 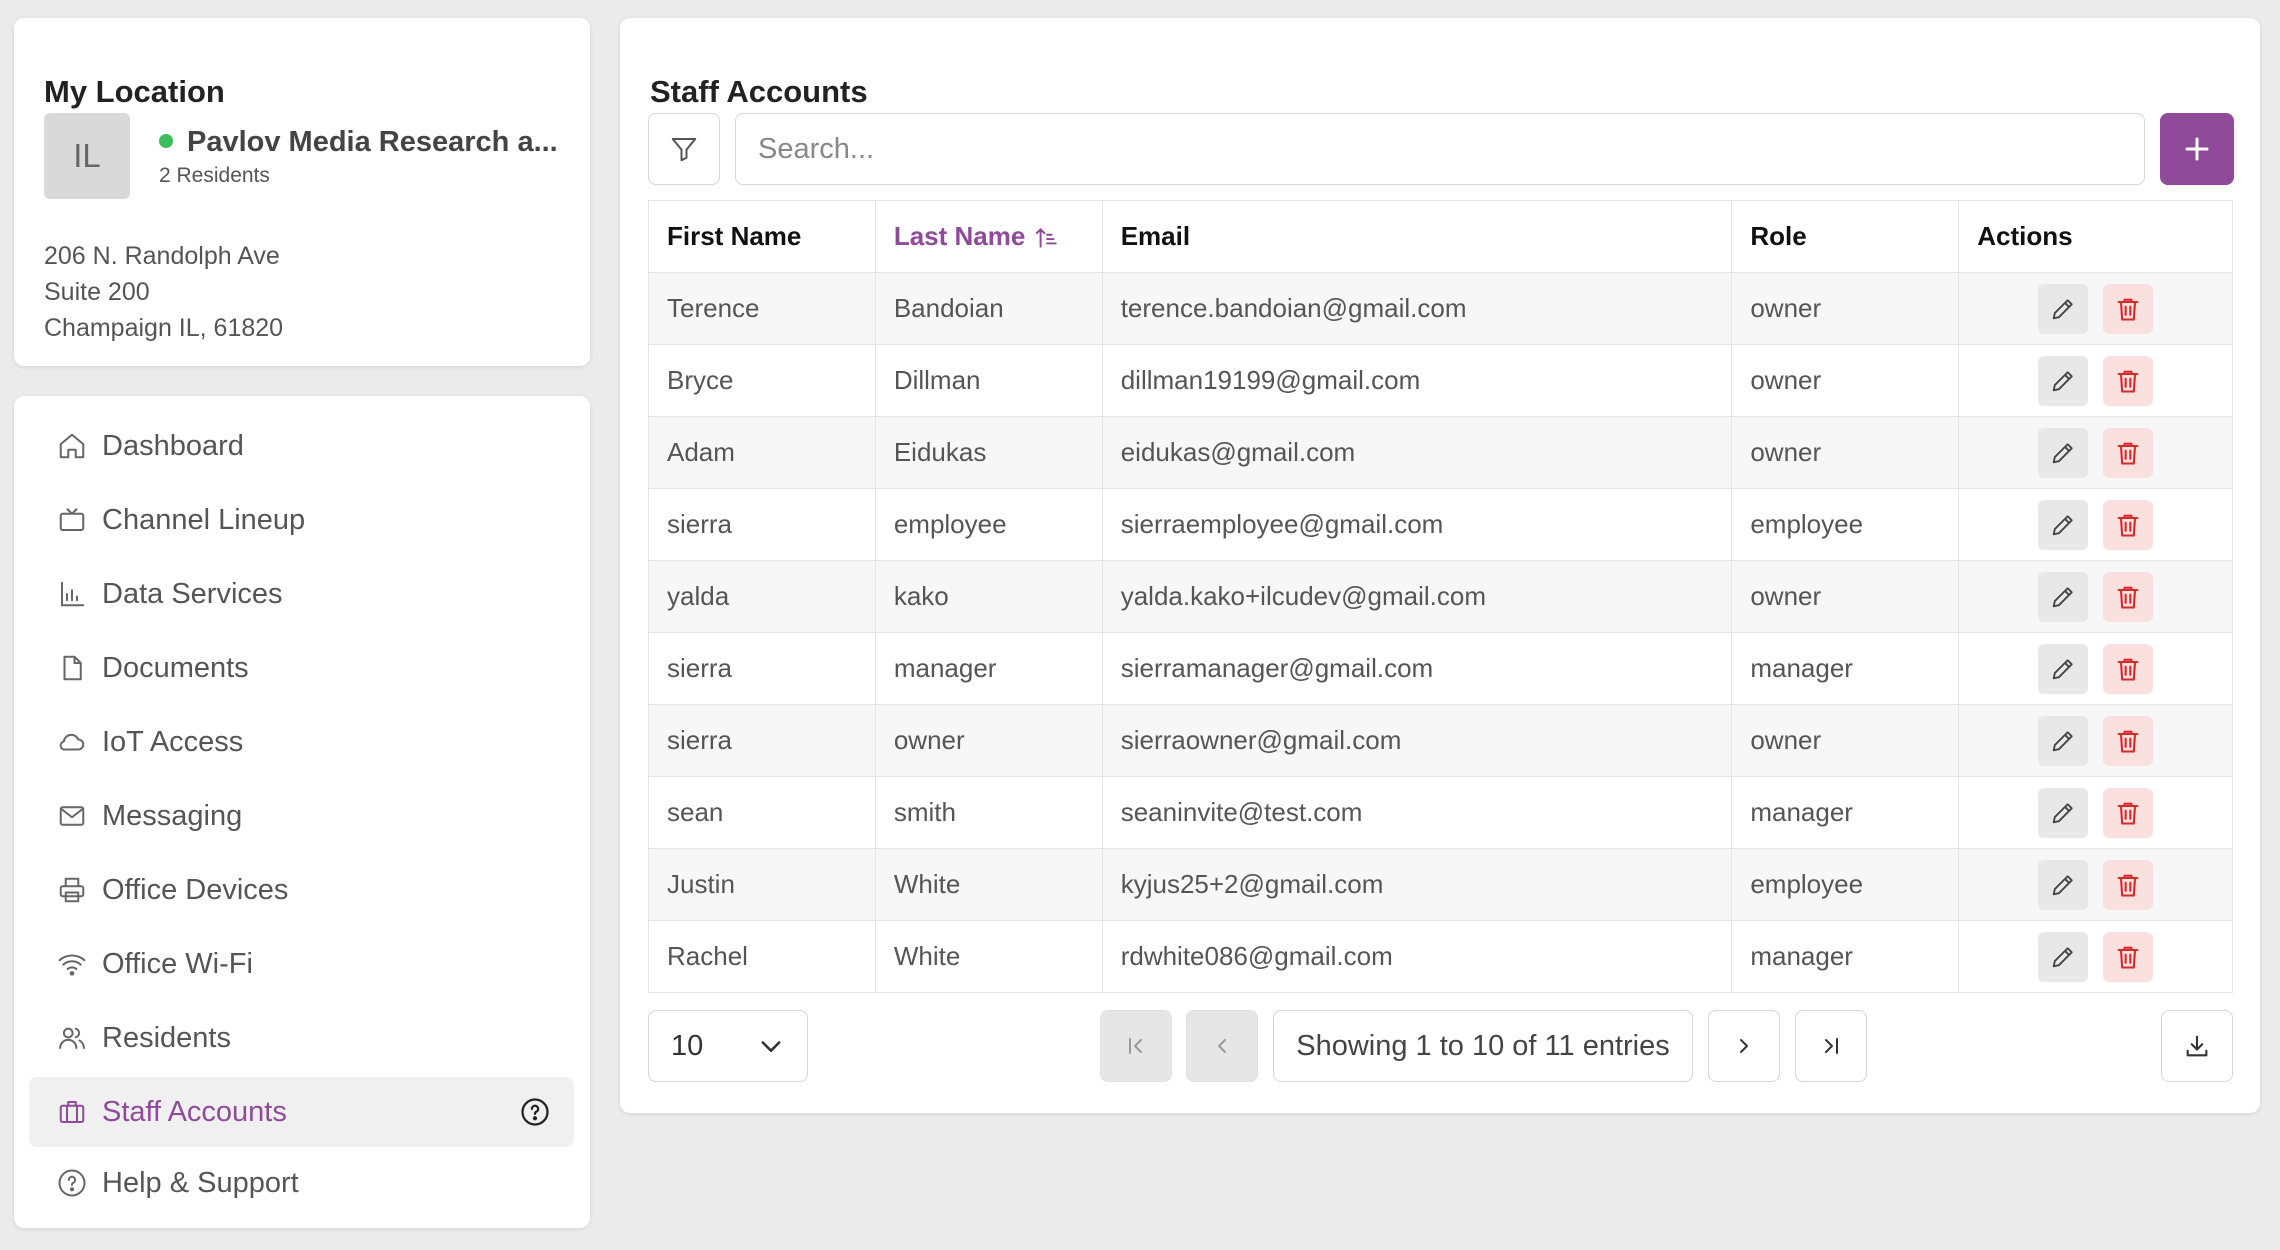 I want to click on page-title: Staff Accounts, so click(x=759, y=91).